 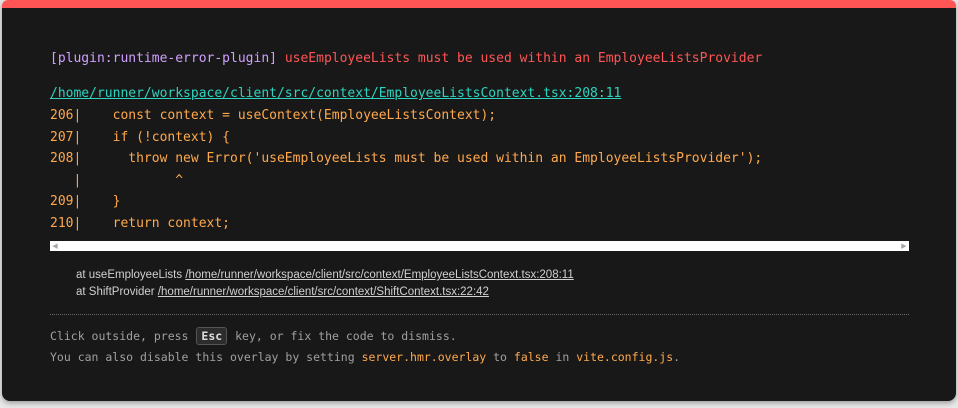 I want to click on tip-text: to, so click(x=500, y=357).